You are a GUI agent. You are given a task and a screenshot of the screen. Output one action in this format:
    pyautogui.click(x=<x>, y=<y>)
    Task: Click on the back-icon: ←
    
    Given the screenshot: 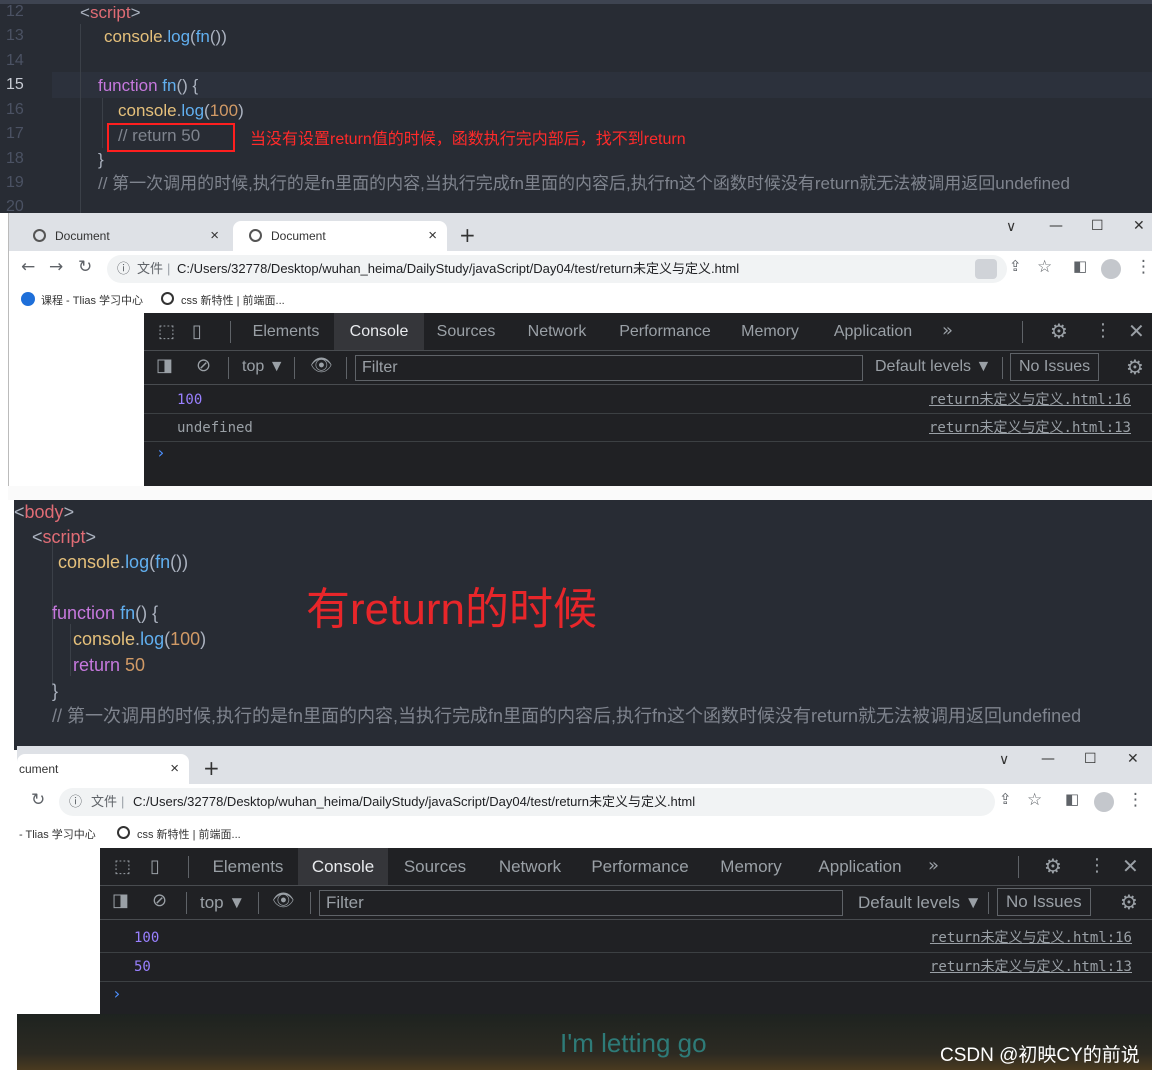 What is the action you would take?
    pyautogui.click(x=28, y=267)
    